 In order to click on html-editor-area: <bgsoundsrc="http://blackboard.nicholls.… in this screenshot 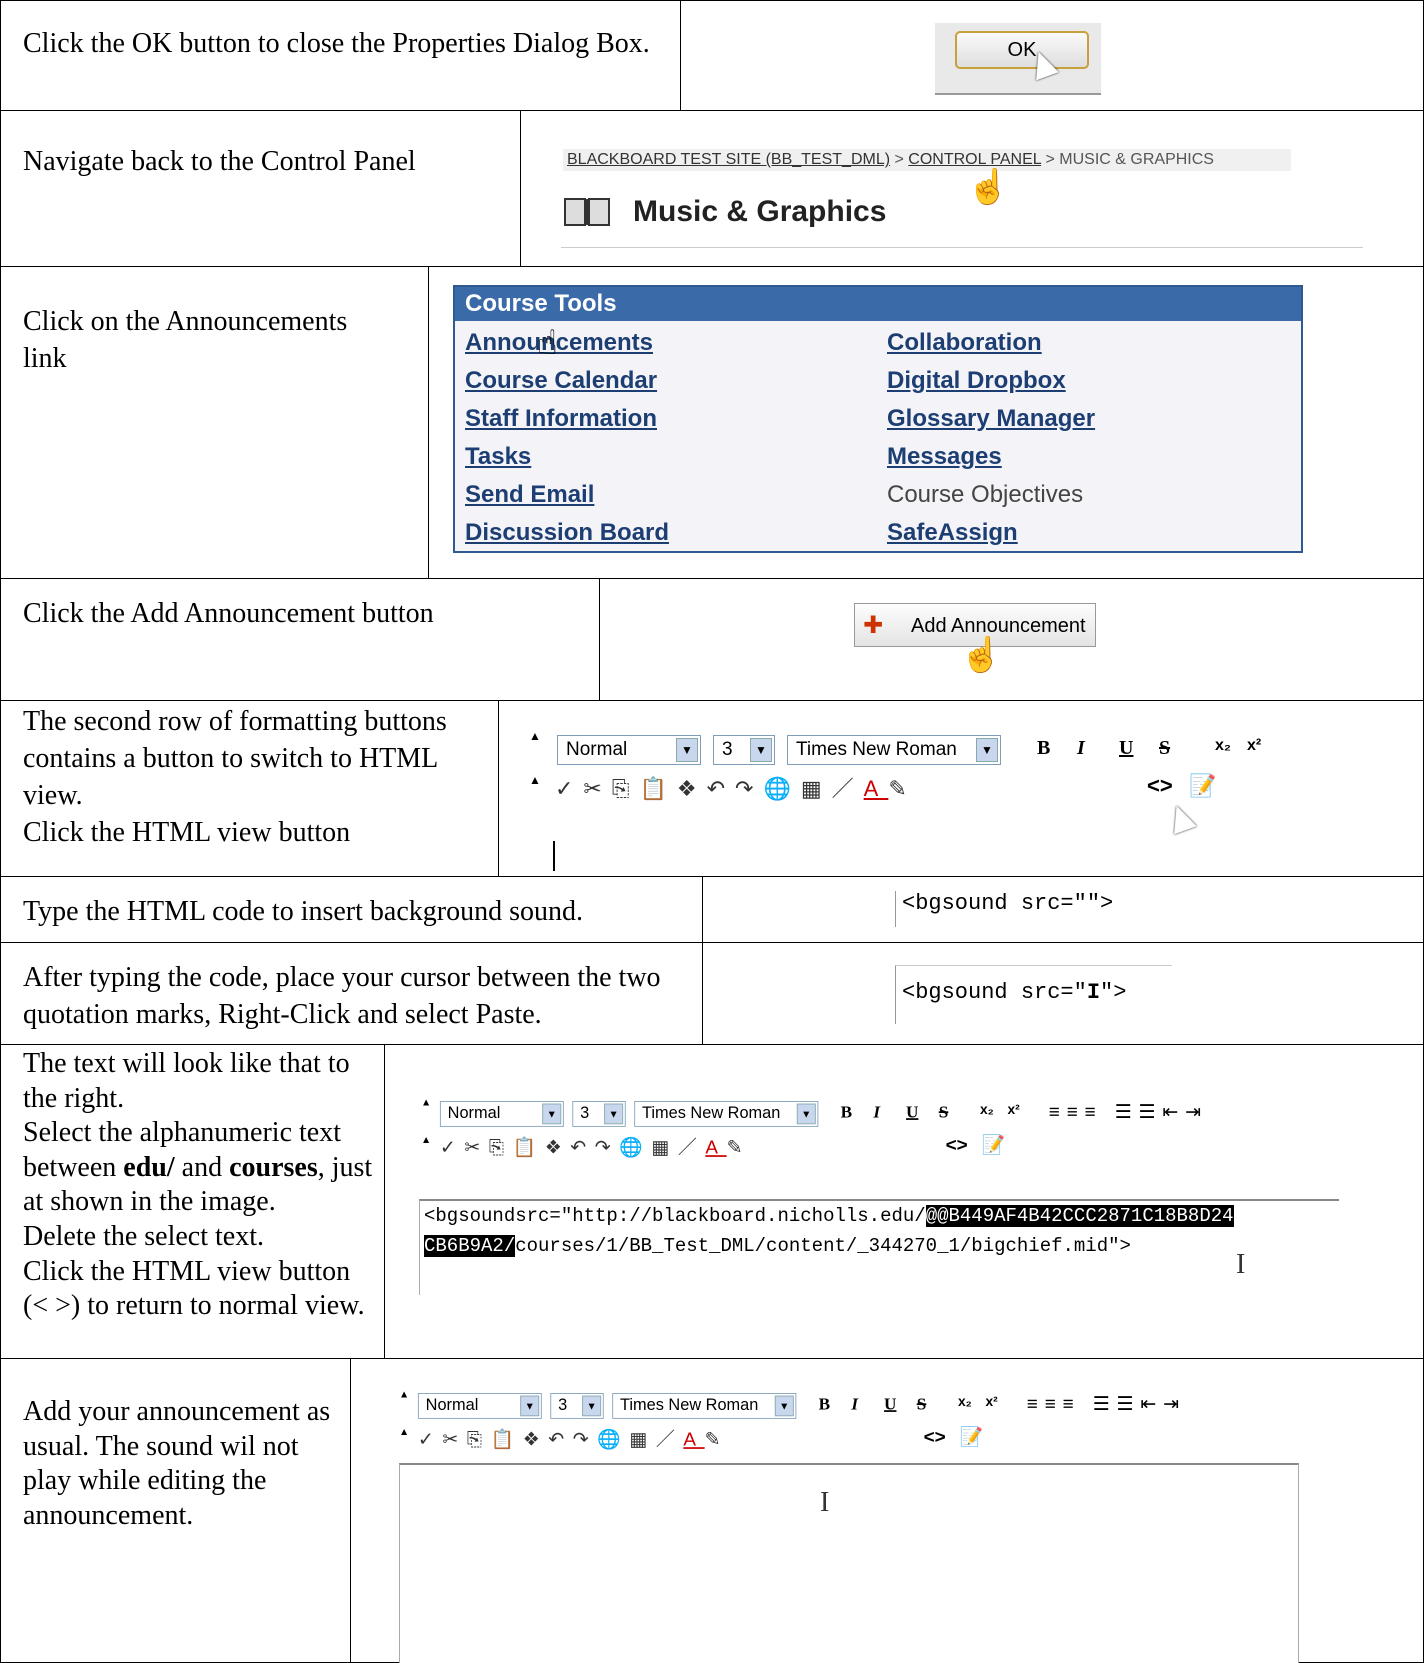, I will do `click(879, 1247)`.